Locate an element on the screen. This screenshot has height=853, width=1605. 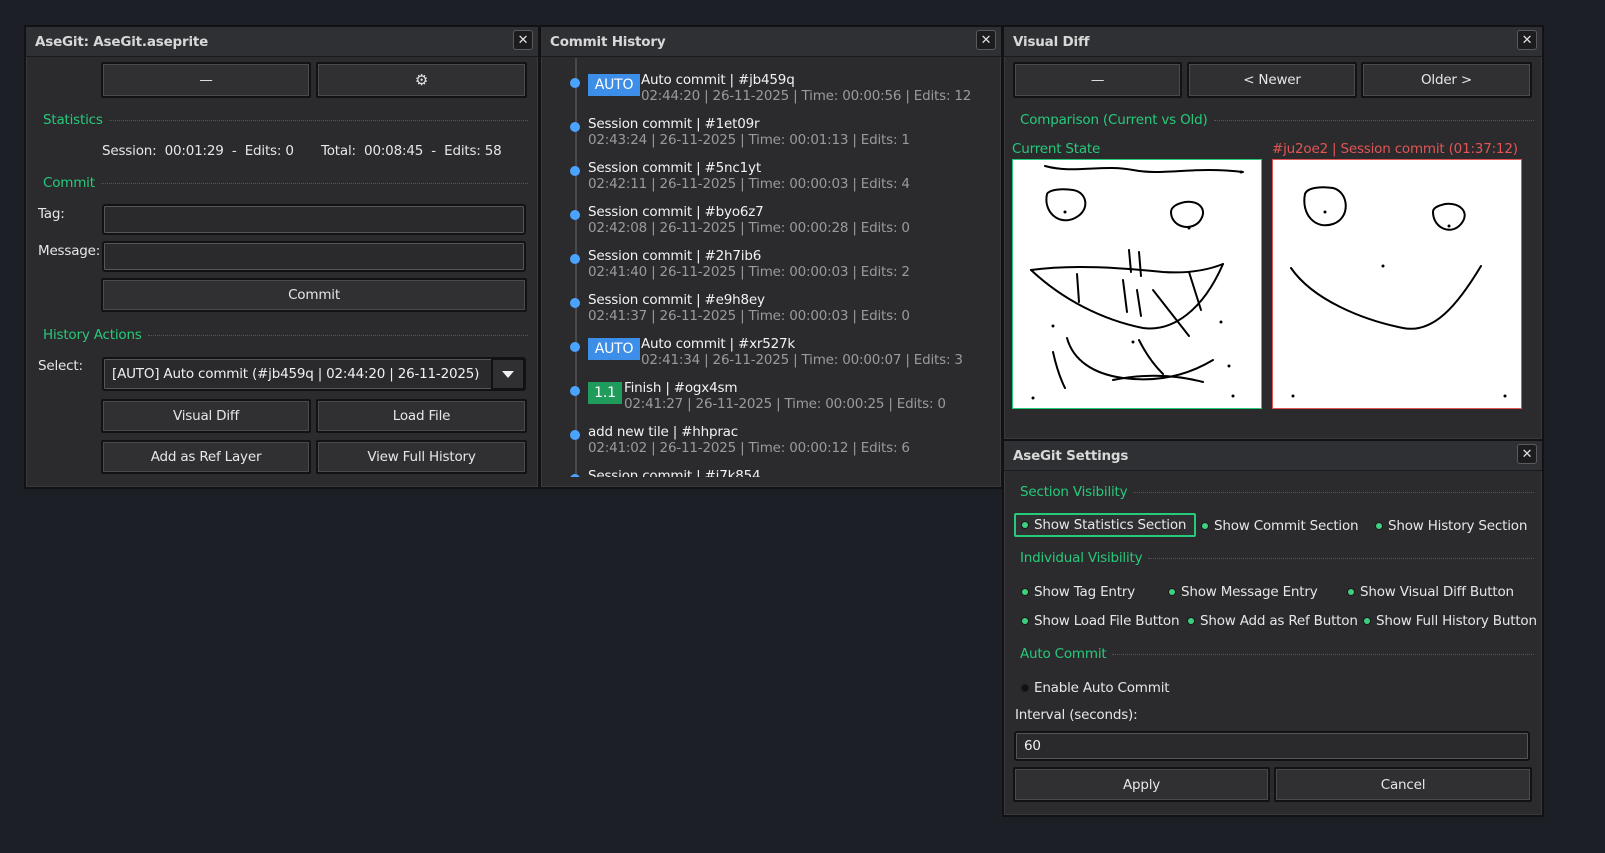
enable-auto-commit-label: Enable Auto Commit is located at coordinates (1102, 688).